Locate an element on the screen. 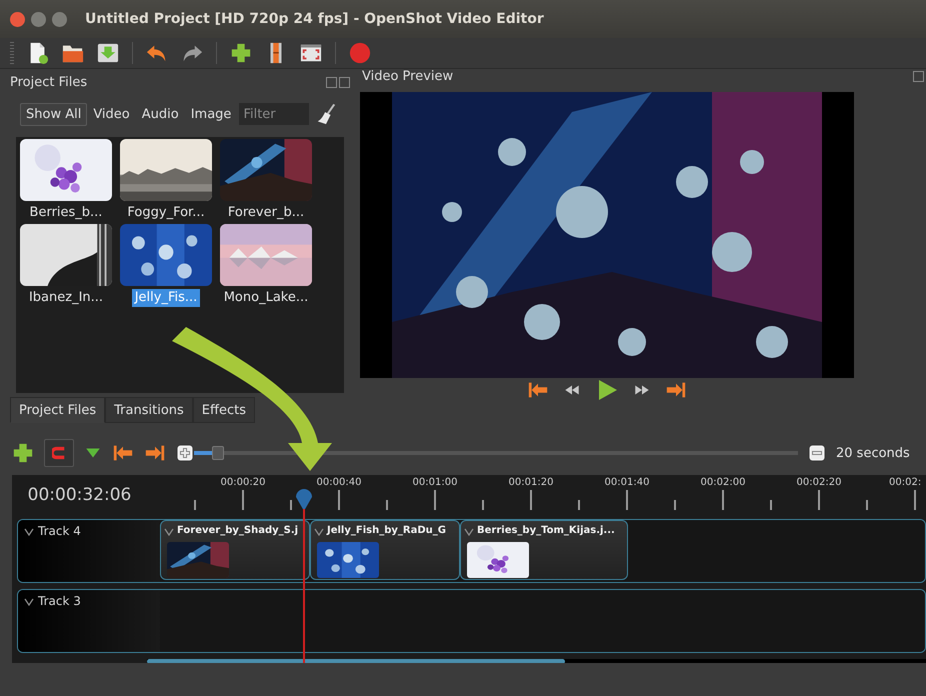  record-icon is located at coordinates (360, 53).